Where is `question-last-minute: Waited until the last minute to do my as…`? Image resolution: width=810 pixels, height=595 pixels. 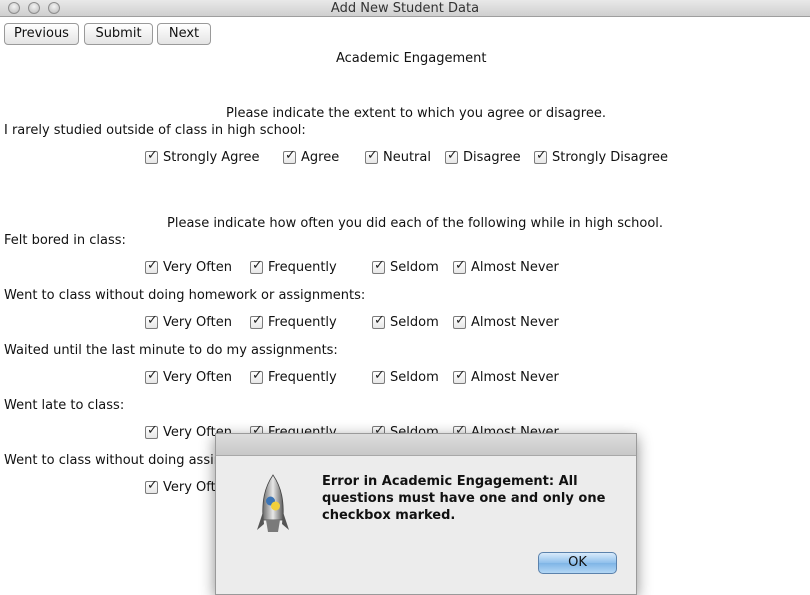 question-last-minute: Waited until the last minute to do my as… is located at coordinates (171, 350).